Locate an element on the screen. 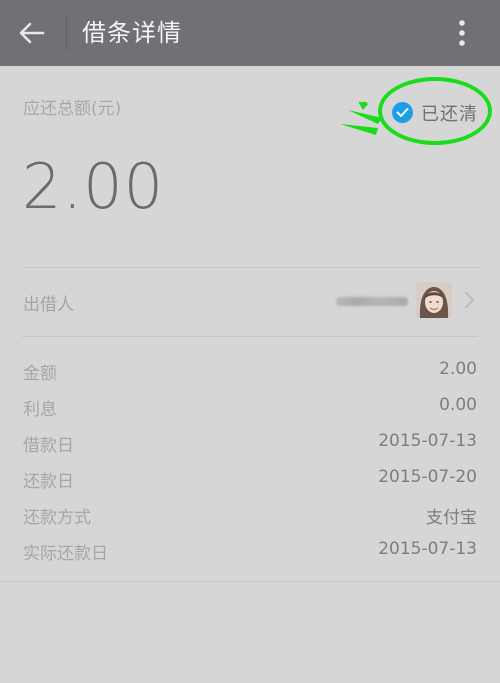  more-options-button is located at coordinates (462, 33).